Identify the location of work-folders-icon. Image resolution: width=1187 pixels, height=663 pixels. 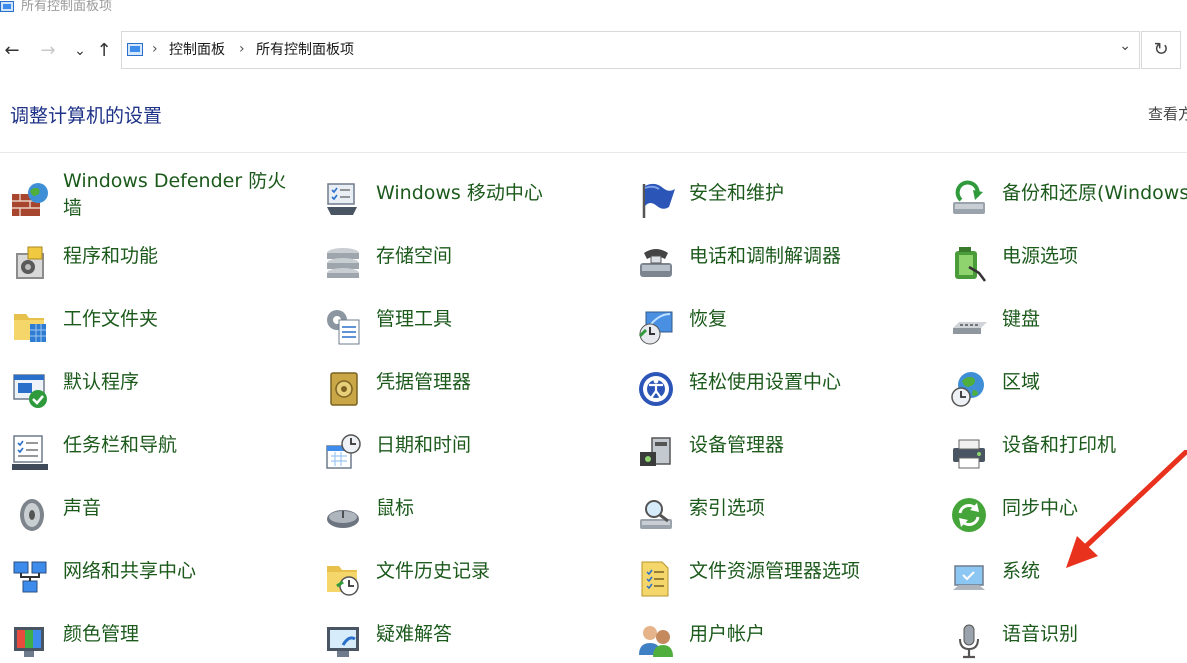
(30, 326).